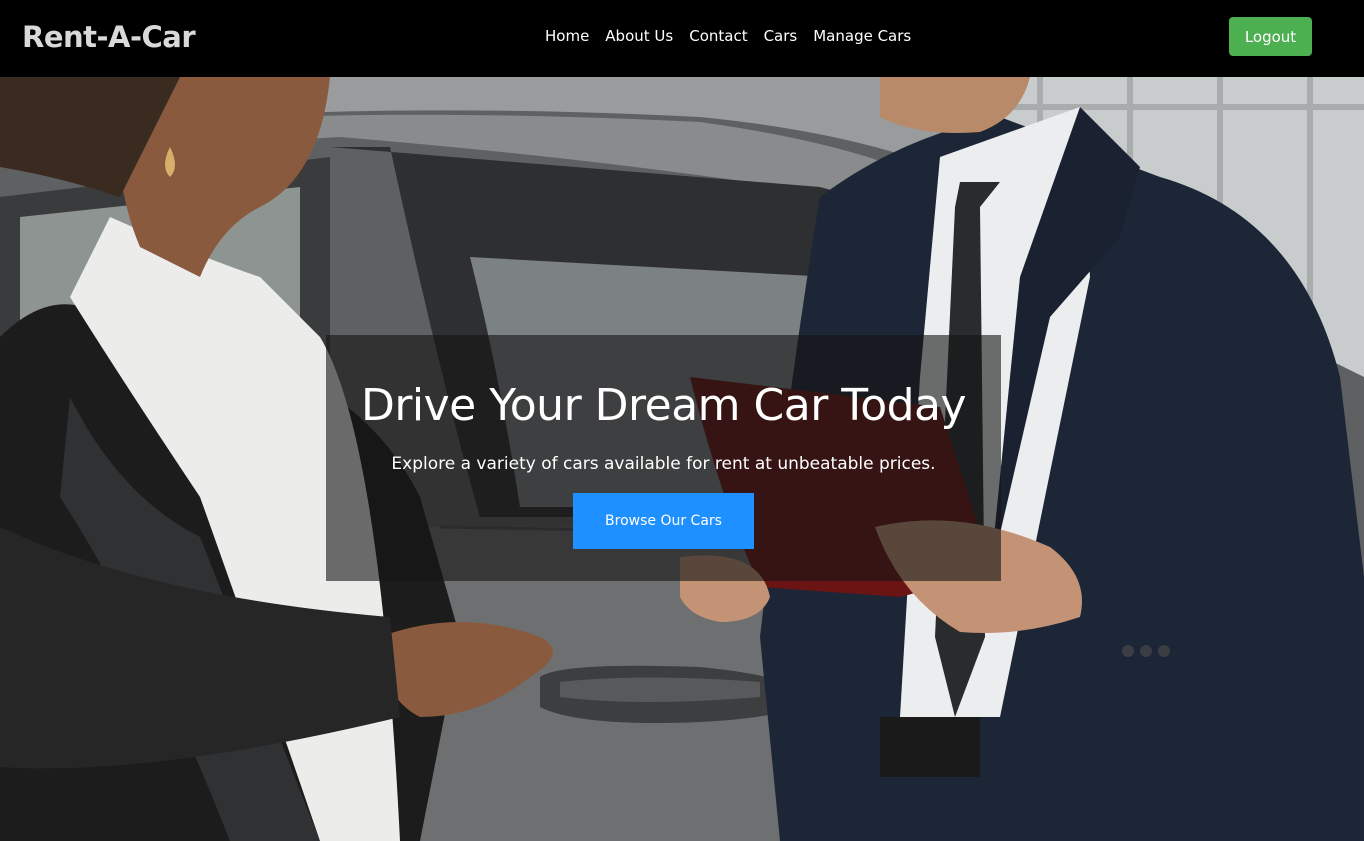  I want to click on nav-link-about-us: About Us, so click(639, 36).